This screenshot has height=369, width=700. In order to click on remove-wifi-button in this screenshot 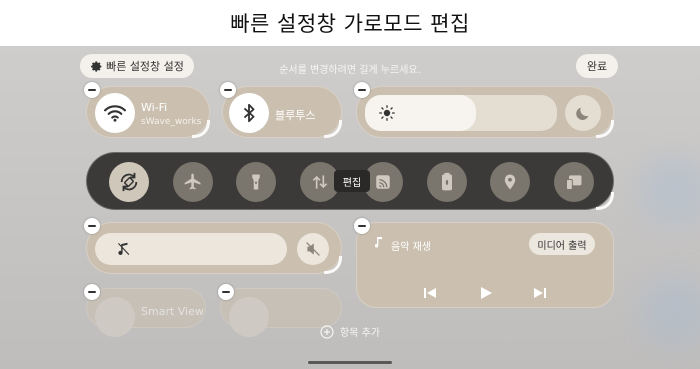, I will do `click(92, 90)`.